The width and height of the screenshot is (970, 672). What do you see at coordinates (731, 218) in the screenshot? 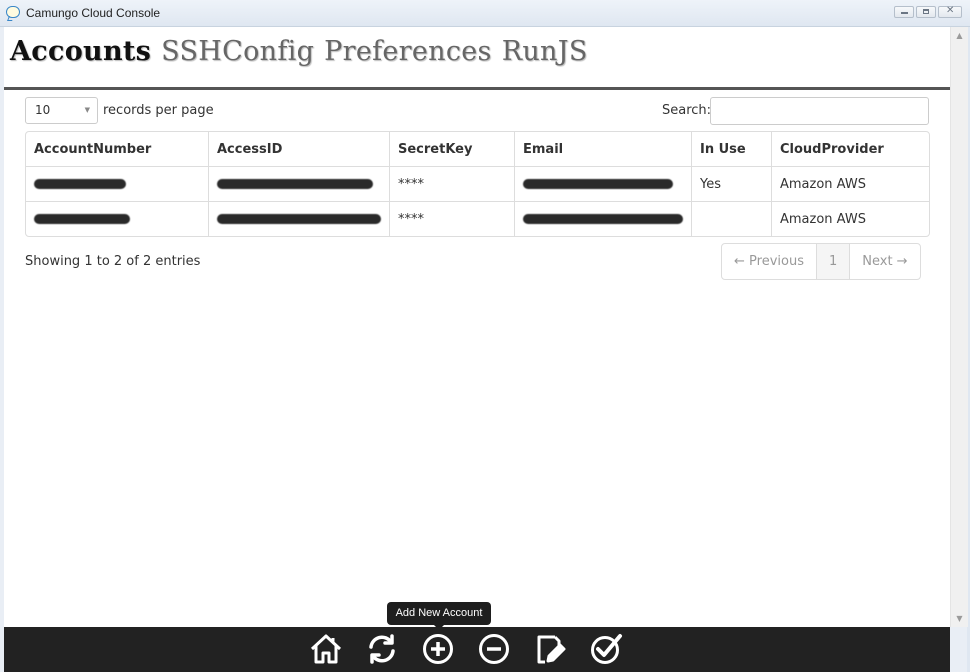
I see `in-use-cell` at bounding box center [731, 218].